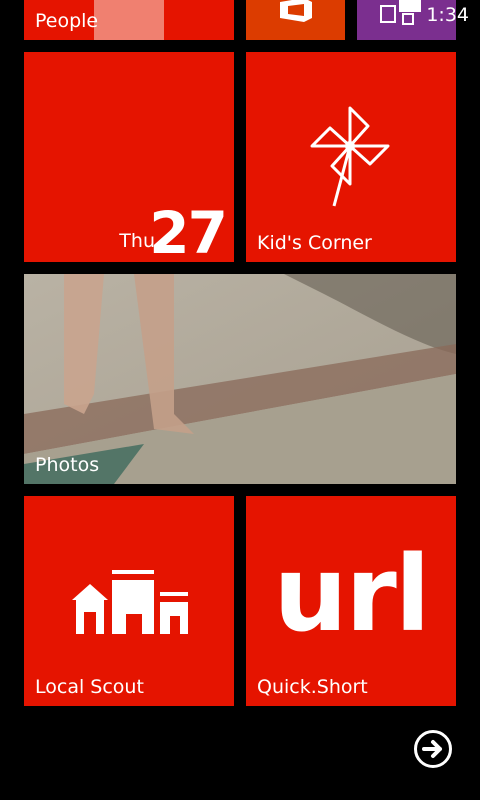 This screenshot has width=480, height=800. Describe the element at coordinates (312, 687) in the screenshot. I see `quick-short-label: Quick.Short` at that location.